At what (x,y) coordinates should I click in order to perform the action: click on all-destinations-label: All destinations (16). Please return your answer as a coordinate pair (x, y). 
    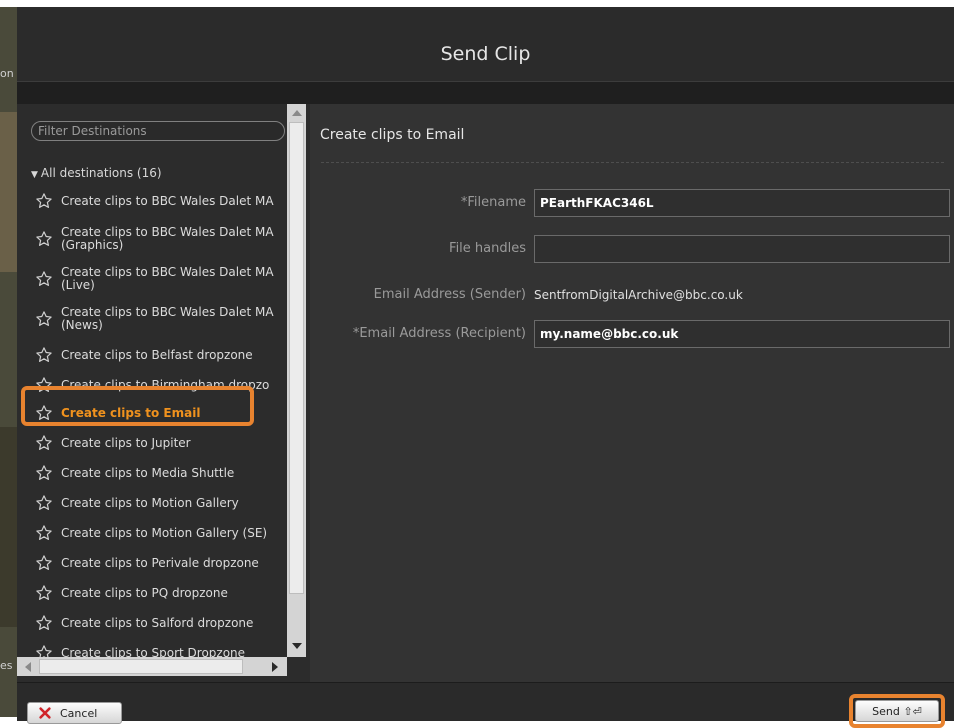
    Looking at the image, I should click on (101, 173).